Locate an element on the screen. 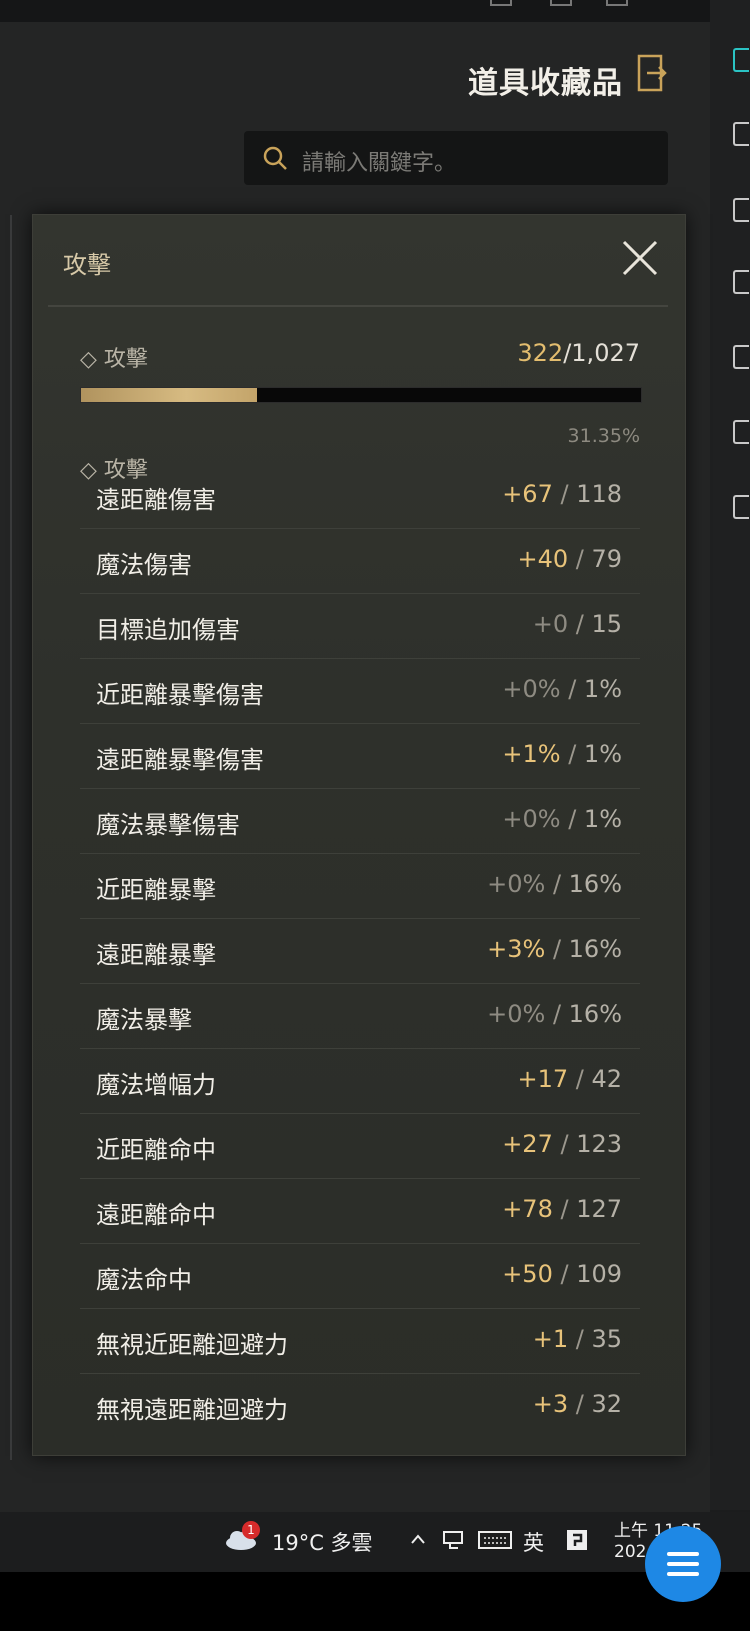 This screenshot has height=1631, width=750. stat-row: 魔法暴擊 +0% / 16% is located at coordinates (360, 1016).